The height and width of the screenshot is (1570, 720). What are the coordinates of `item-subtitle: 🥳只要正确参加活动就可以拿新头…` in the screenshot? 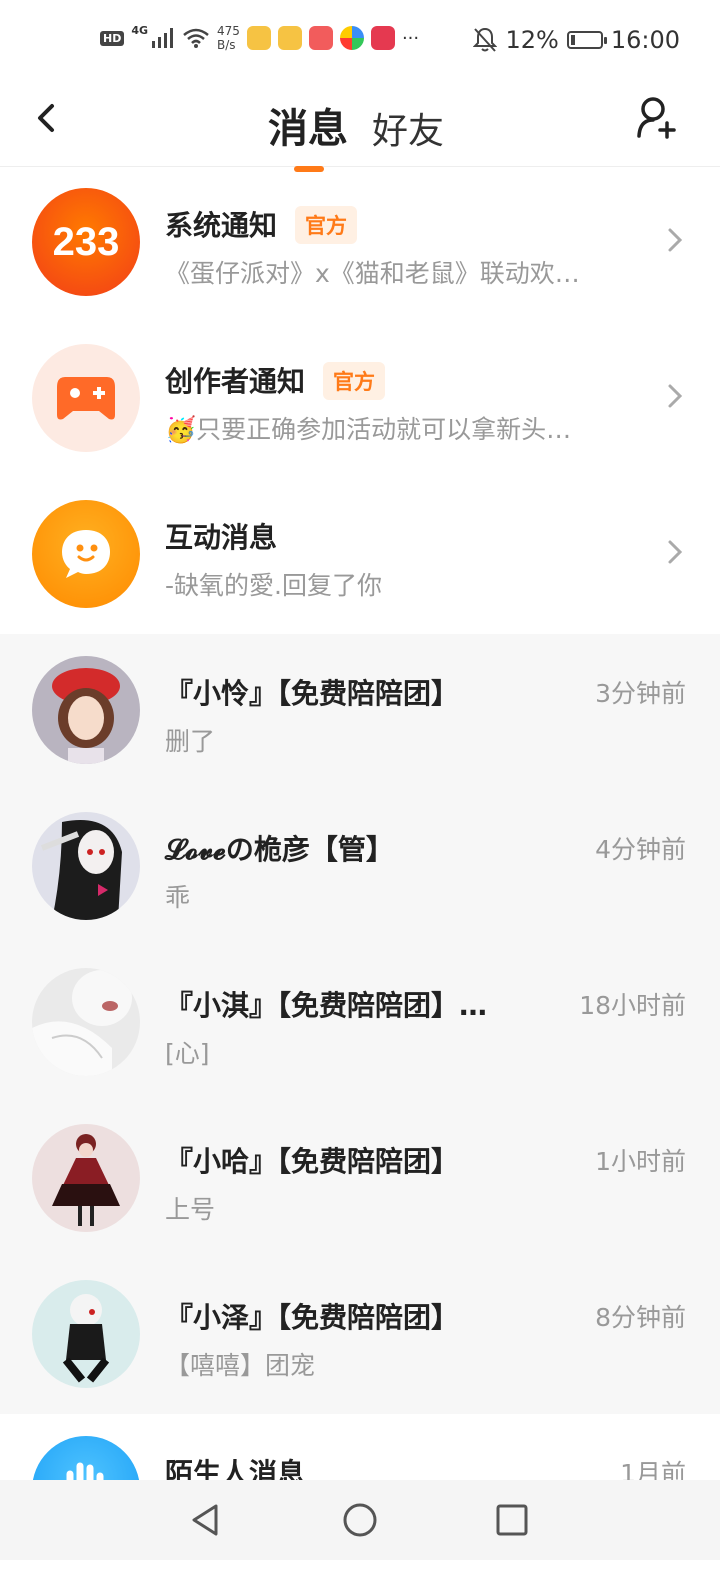 It's located at (368, 428).